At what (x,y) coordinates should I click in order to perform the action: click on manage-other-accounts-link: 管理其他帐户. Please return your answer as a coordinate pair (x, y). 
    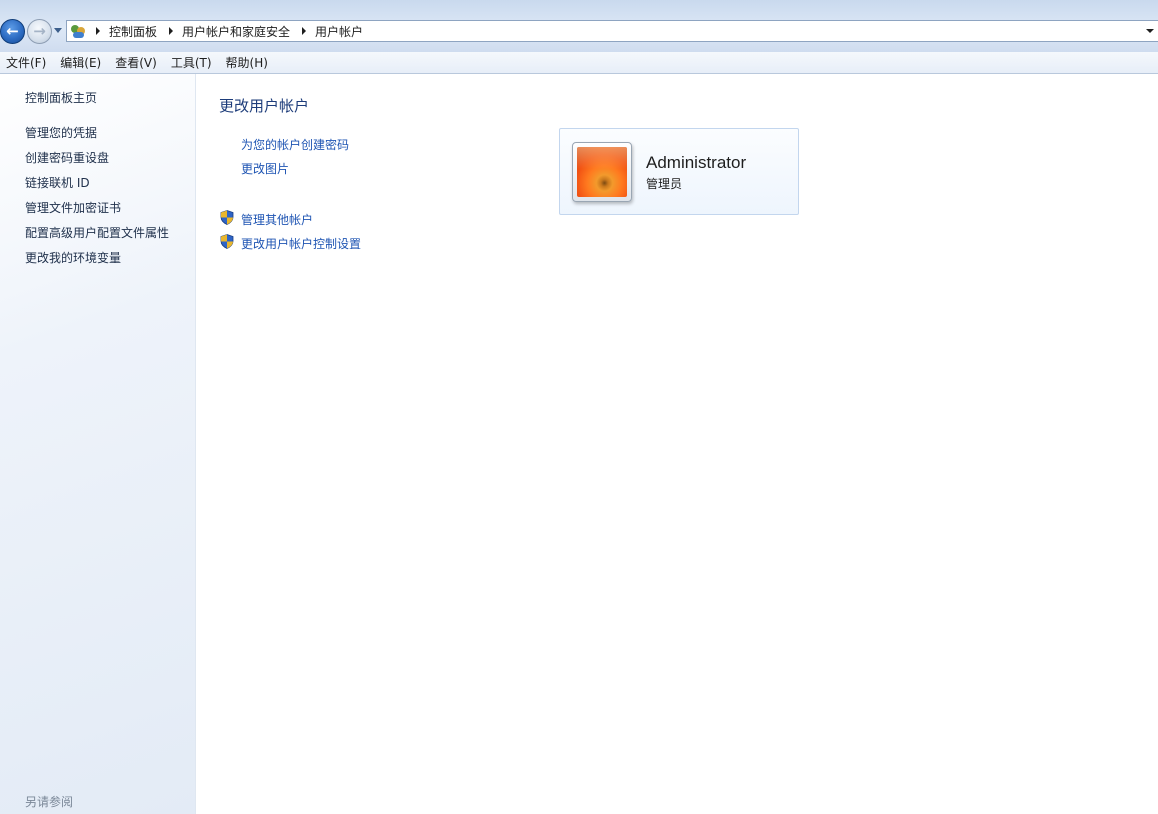
    Looking at the image, I should click on (277, 219).